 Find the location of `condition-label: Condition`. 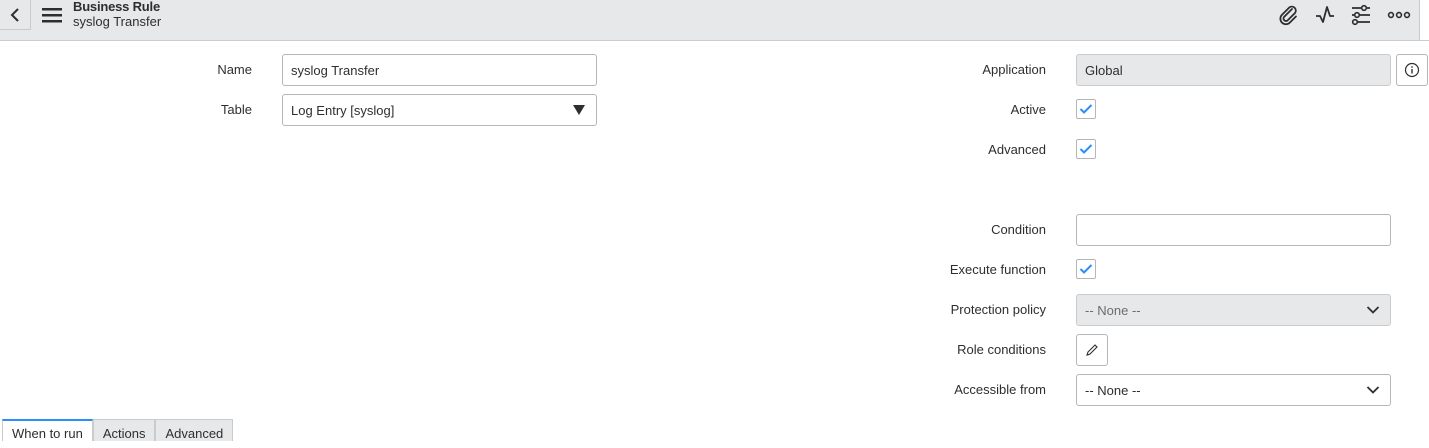

condition-label: Condition is located at coordinates (1018, 229).